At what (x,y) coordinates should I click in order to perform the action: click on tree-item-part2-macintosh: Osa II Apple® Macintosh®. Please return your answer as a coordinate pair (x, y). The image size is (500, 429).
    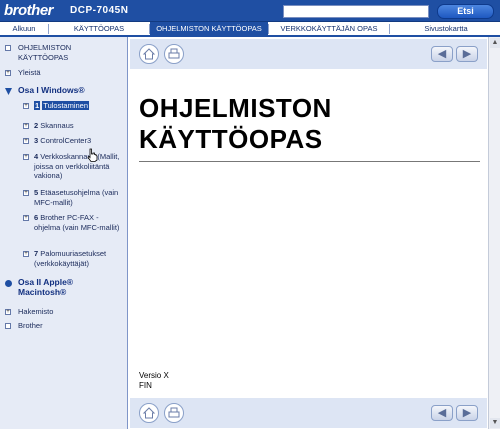
    Looking at the image, I should click on (63, 287).